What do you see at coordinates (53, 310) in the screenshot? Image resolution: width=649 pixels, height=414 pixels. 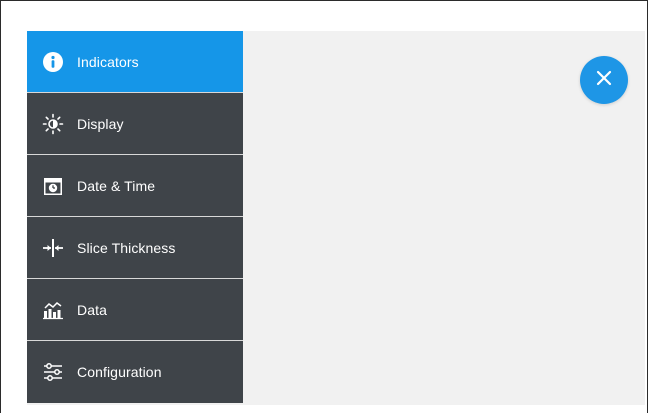 I see `data-chart-icon` at bounding box center [53, 310].